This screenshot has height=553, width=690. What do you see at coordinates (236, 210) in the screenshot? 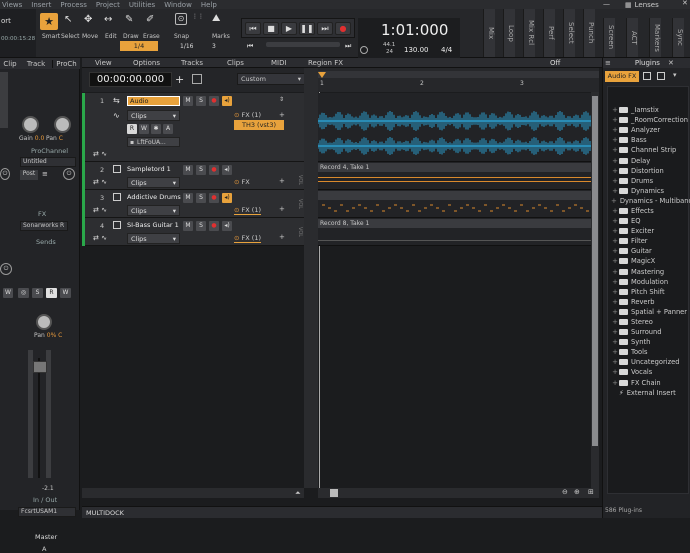
I see `fx-power-icon: ⊙` at bounding box center [236, 210].